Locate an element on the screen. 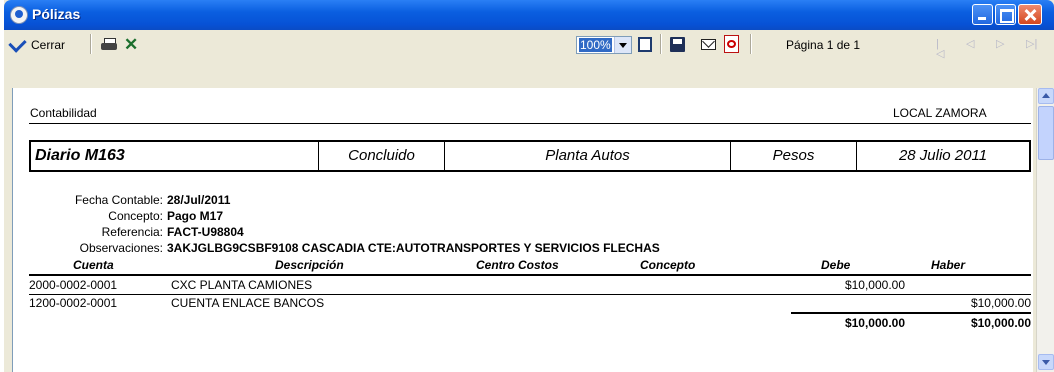 The height and width of the screenshot is (372, 1054). field-label: Referencia: is located at coordinates (132, 232).